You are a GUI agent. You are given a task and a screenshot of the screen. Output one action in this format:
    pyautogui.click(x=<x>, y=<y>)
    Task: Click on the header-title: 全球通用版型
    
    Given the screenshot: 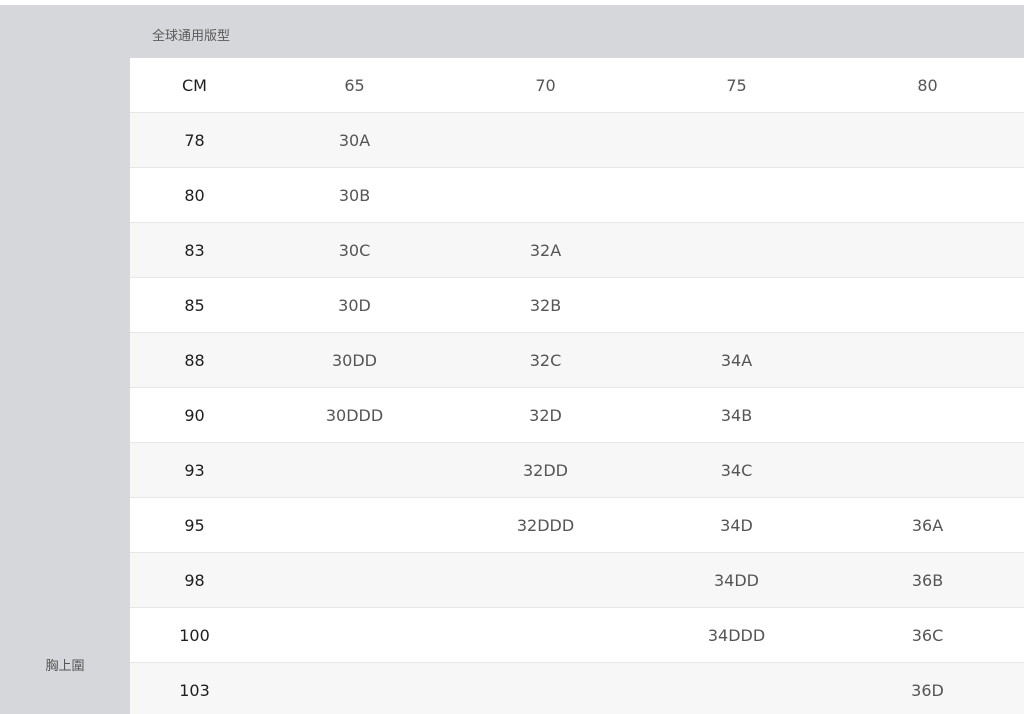 What is the action you would take?
    pyautogui.click(x=191, y=36)
    